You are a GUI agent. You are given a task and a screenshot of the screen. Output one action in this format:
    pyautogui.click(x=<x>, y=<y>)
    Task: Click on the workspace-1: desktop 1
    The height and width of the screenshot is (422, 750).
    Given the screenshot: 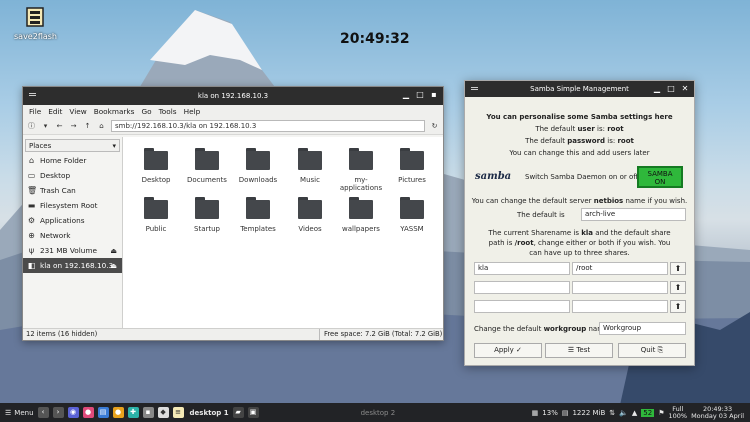 What is the action you would take?
    pyautogui.click(x=209, y=413)
    